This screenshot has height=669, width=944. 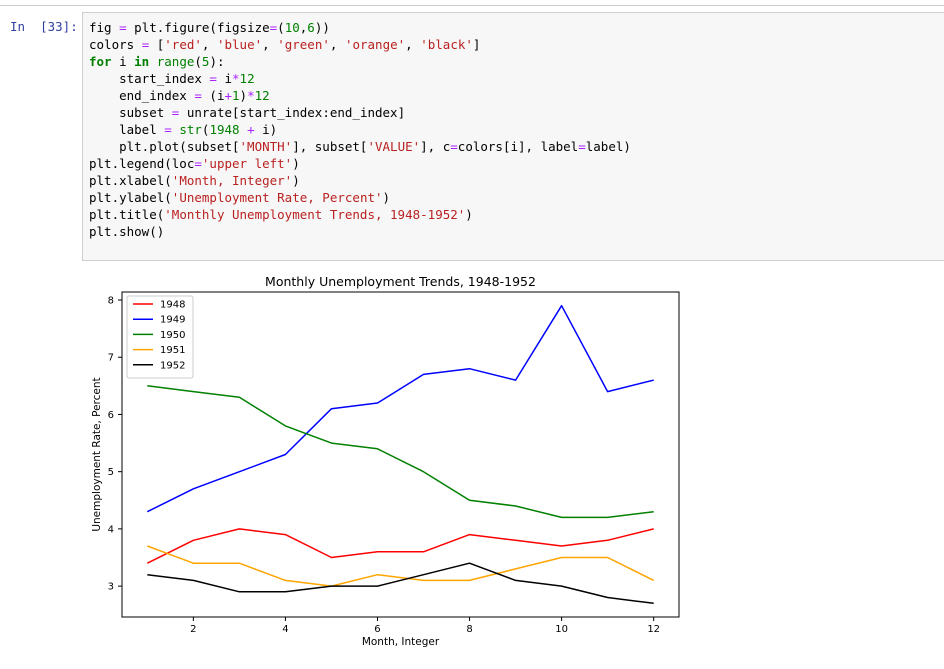 I want to click on code-line: plt.show(), so click(x=126, y=231).